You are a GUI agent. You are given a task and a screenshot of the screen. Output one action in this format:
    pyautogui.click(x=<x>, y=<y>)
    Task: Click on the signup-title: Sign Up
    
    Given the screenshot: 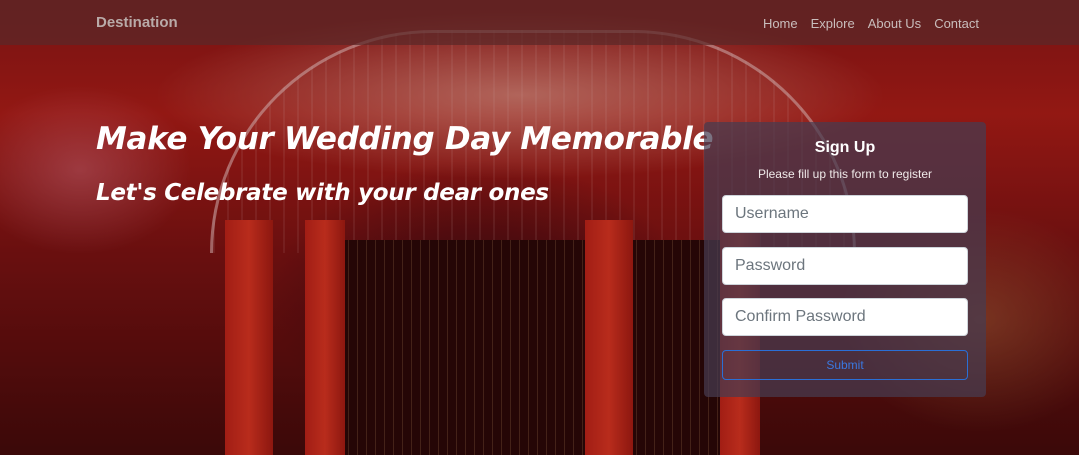 What is the action you would take?
    pyautogui.click(x=845, y=147)
    